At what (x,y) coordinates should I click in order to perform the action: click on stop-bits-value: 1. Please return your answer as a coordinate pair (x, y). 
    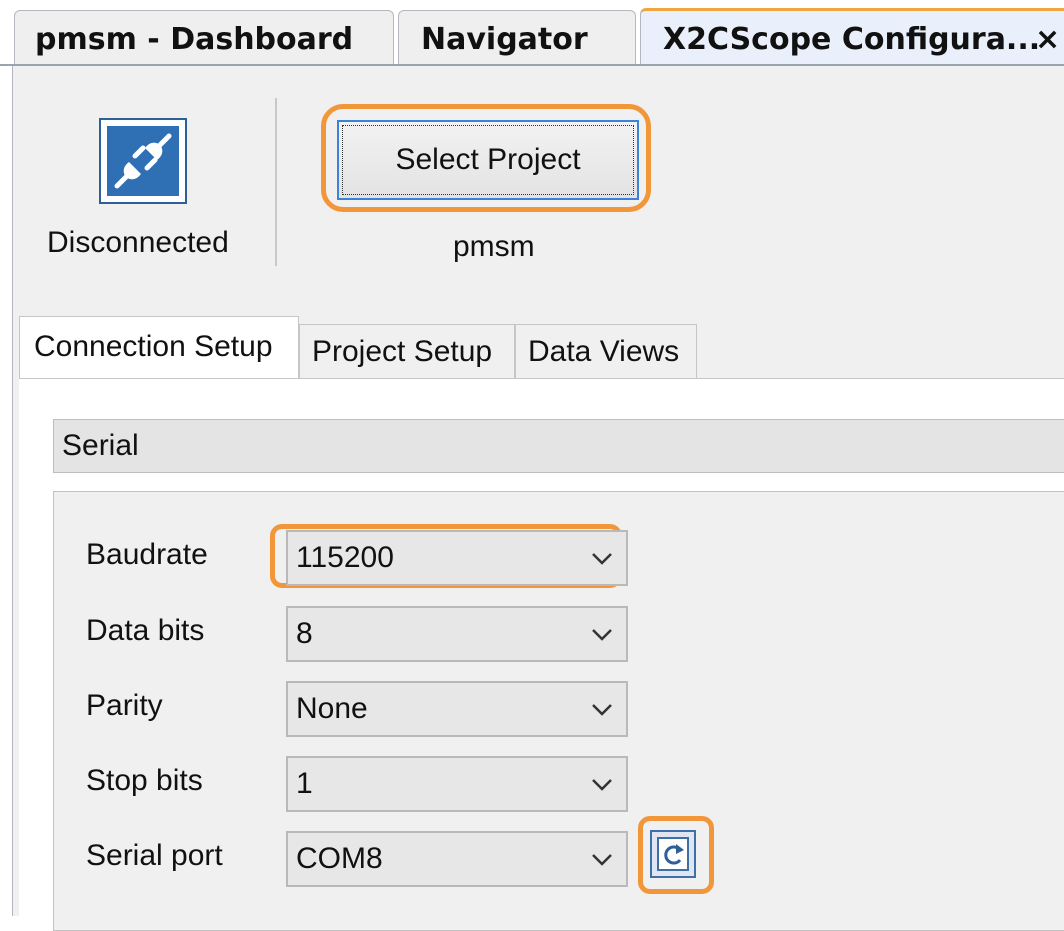
    Looking at the image, I should click on (304, 783).